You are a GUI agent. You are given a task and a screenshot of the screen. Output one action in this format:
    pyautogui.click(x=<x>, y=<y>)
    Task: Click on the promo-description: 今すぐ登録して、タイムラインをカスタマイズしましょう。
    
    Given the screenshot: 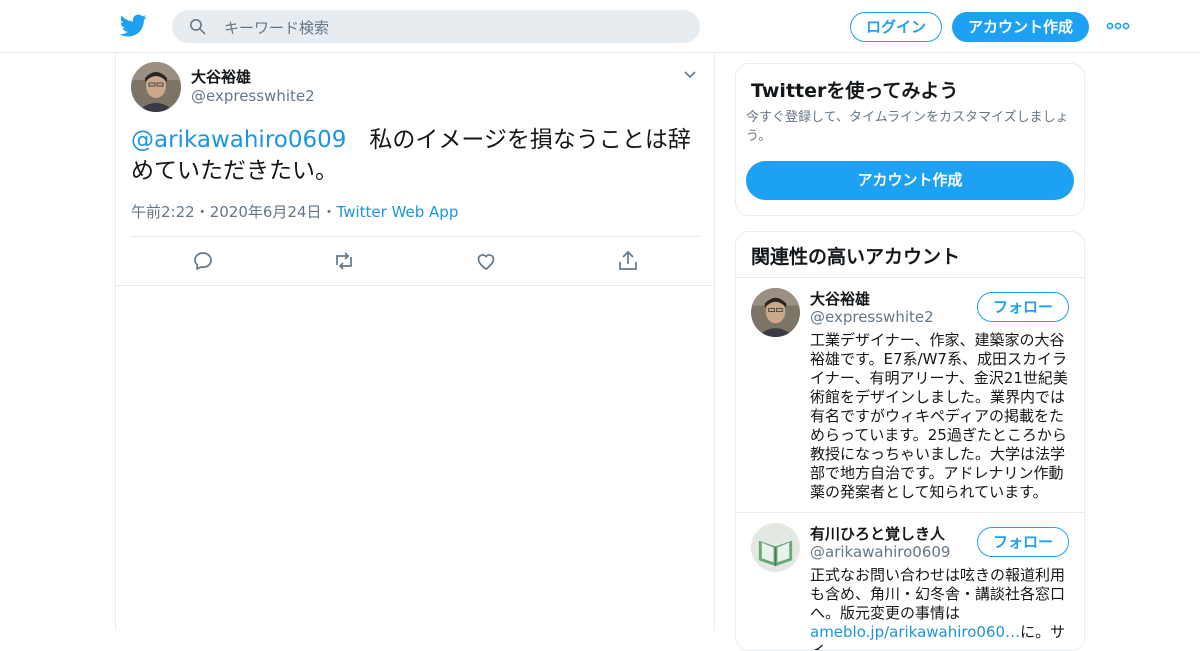 What is the action you would take?
    pyautogui.click(x=907, y=127)
    